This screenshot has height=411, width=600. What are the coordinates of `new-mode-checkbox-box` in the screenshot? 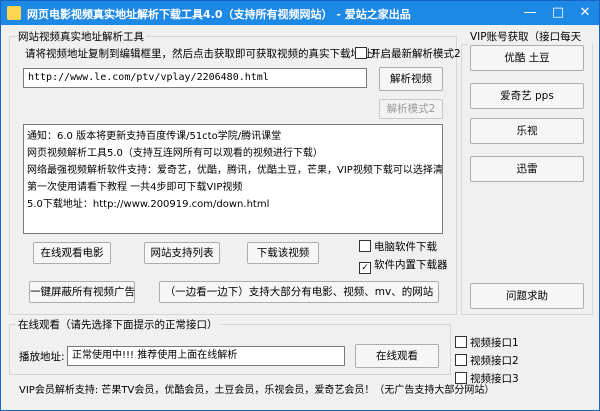 It's located at (361, 53).